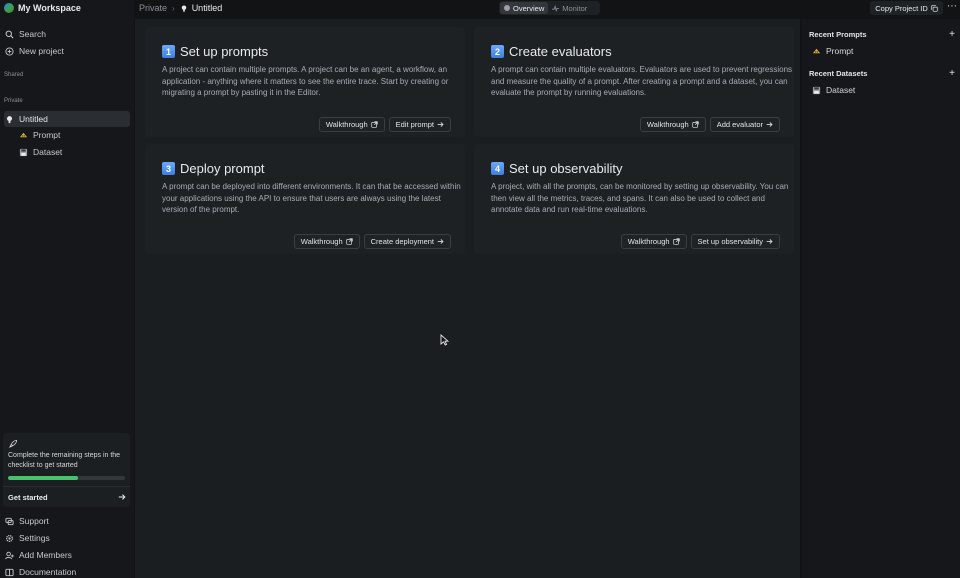 The height and width of the screenshot is (578, 960). Describe the element at coordinates (49, 8) in the screenshot. I see `workspace-title: My Workspace` at that location.